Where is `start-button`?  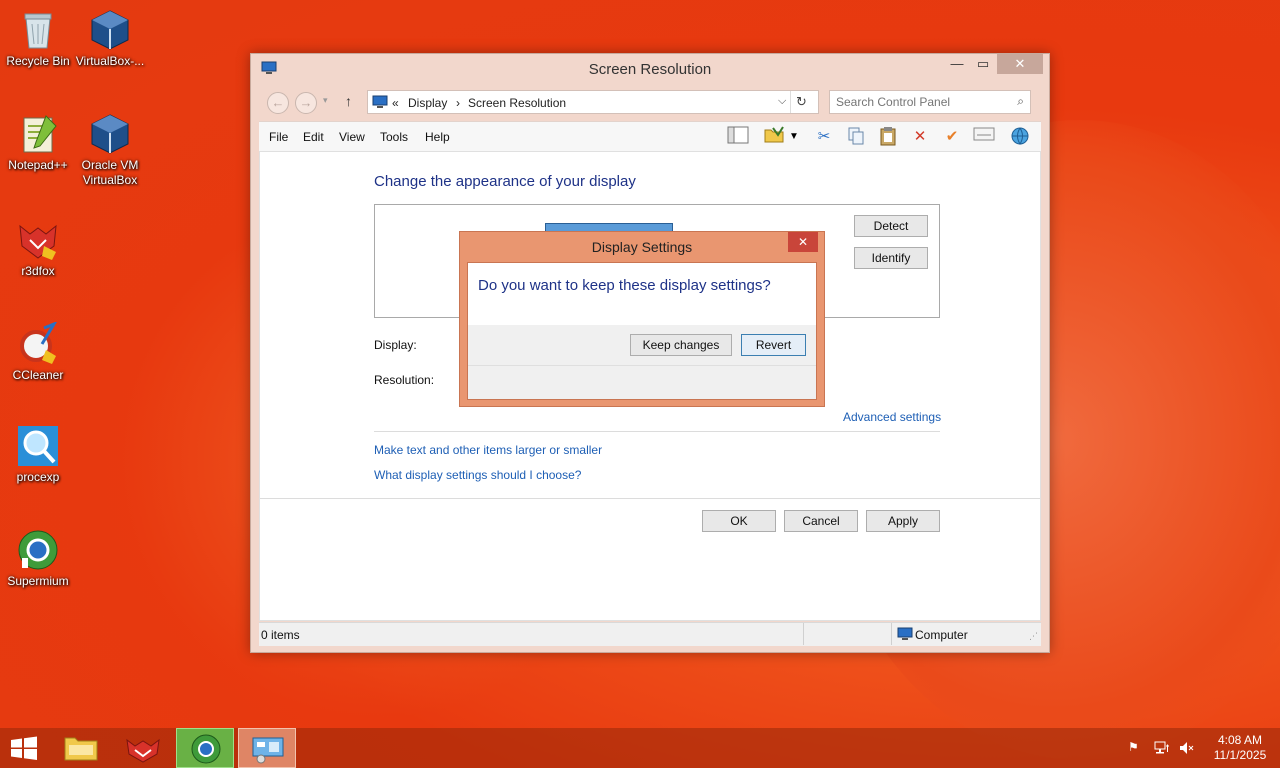
start-button is located at coordinates (24, 748).